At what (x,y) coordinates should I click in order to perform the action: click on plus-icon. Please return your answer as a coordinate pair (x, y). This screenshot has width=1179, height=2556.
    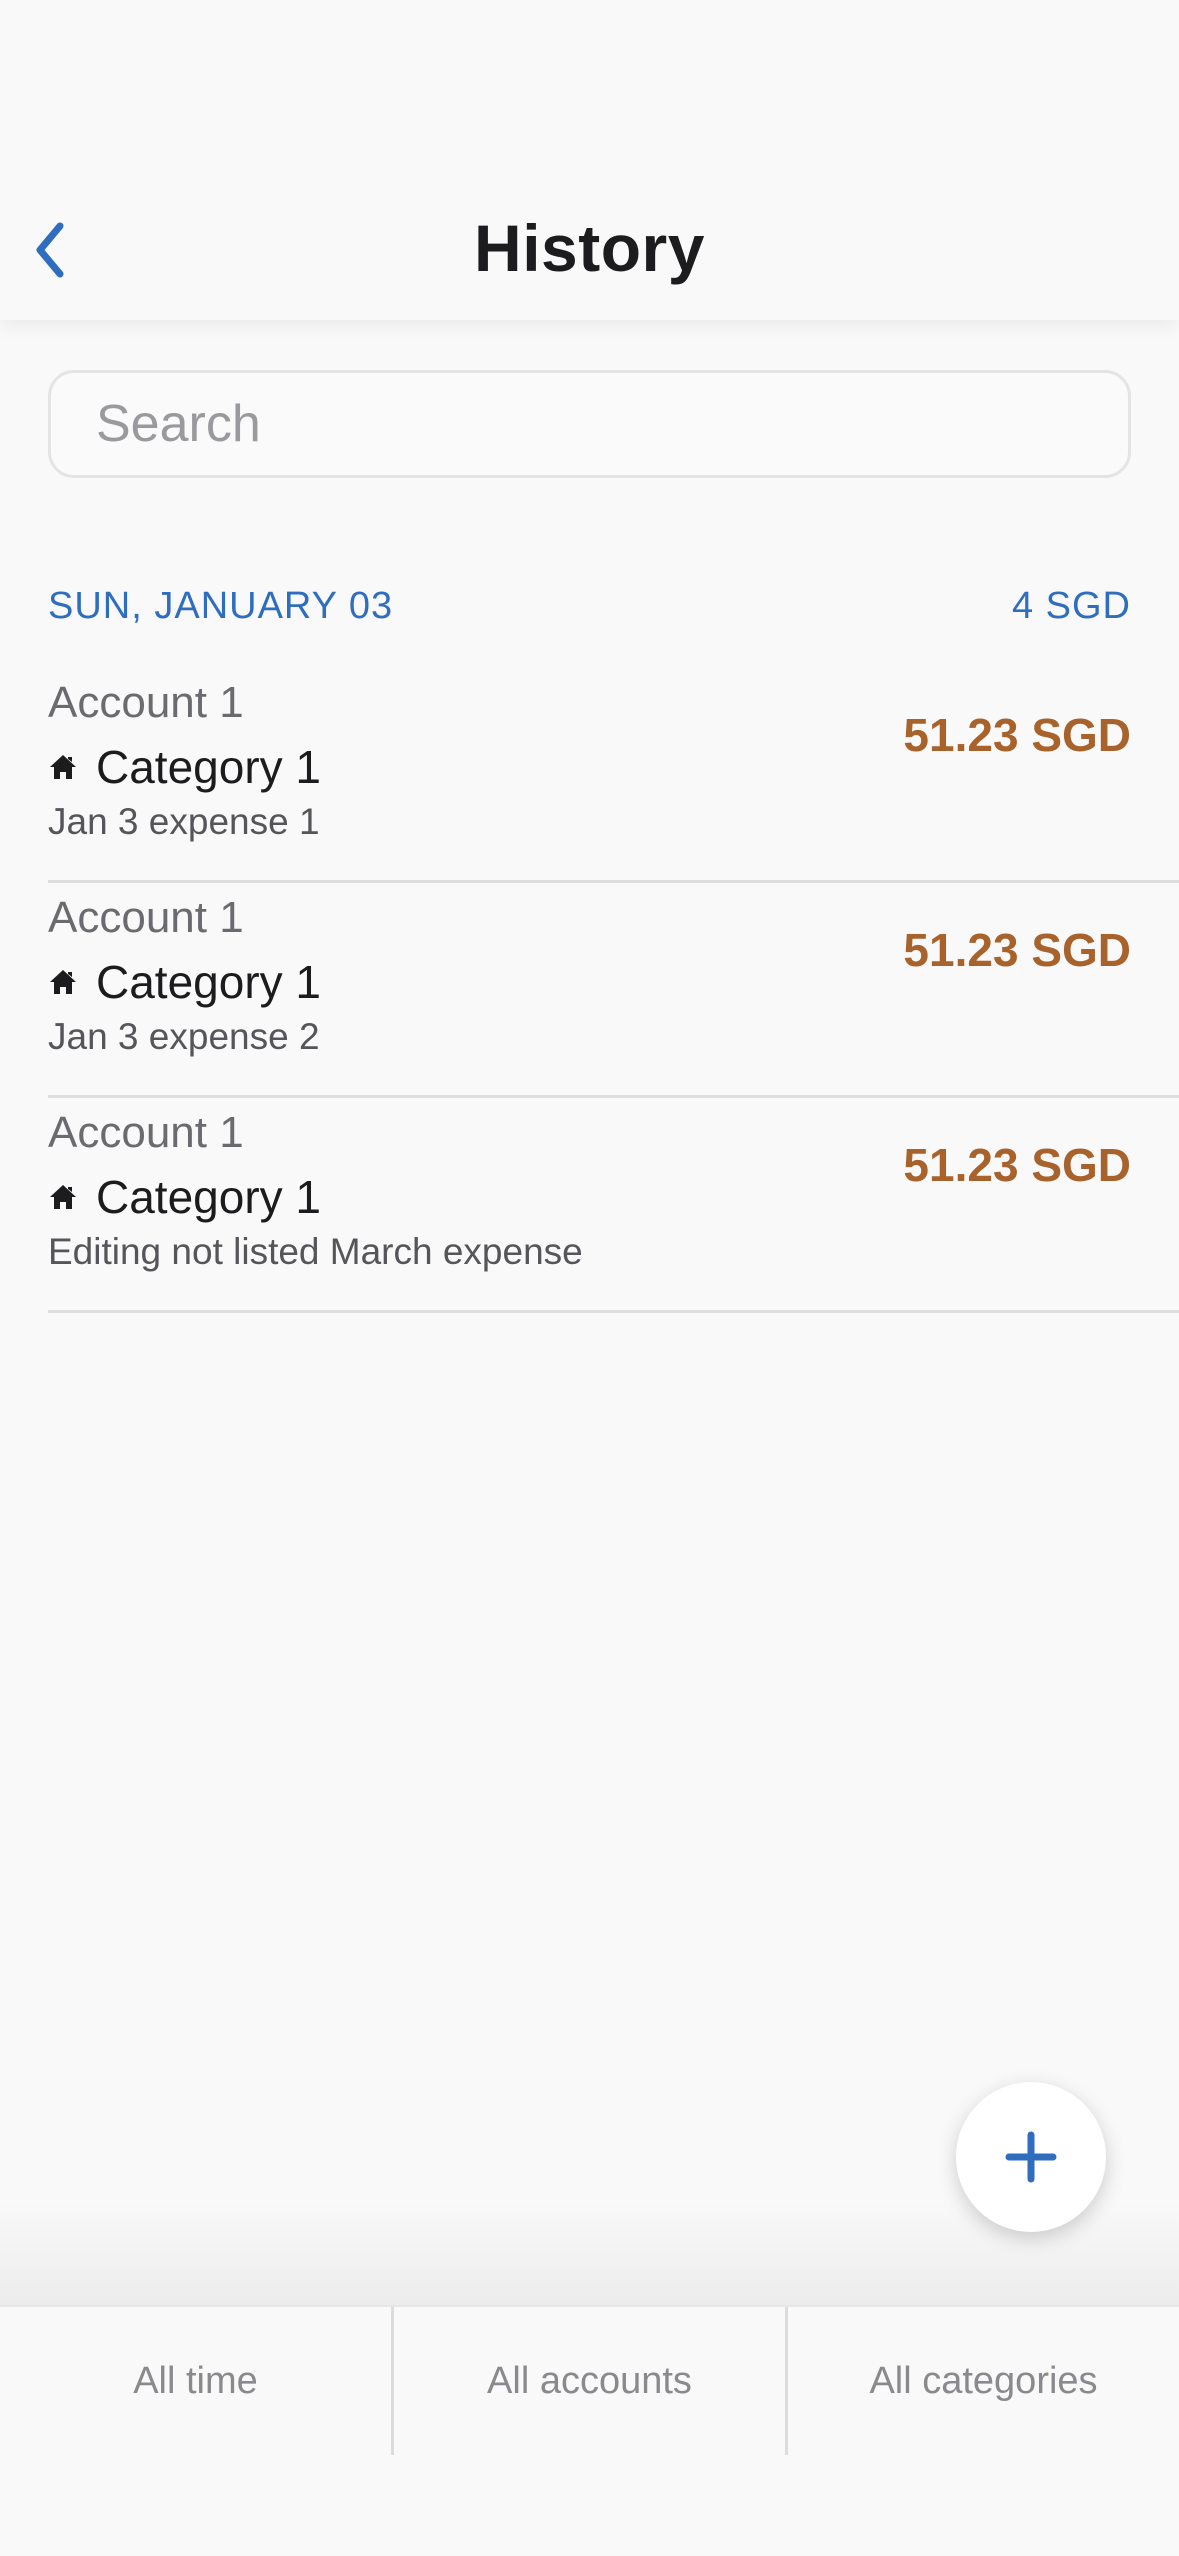
    Looking at the image, I should click on (1031, 2157).